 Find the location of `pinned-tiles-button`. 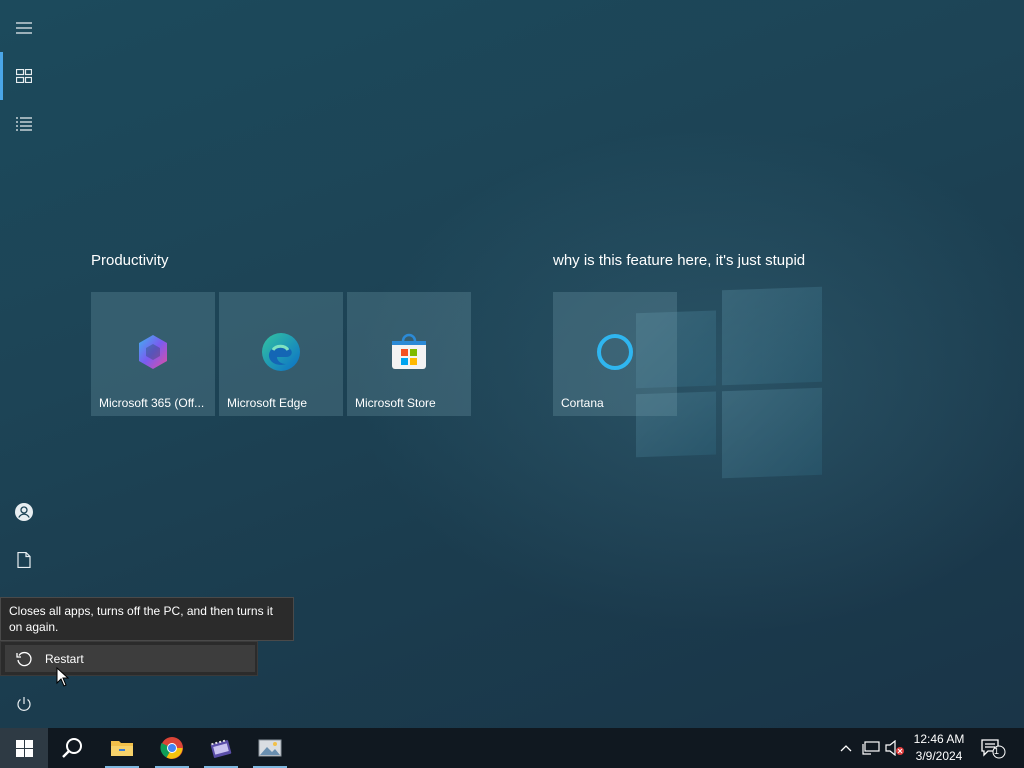

pinned-tiles-button is located at coordinates (24, 76).